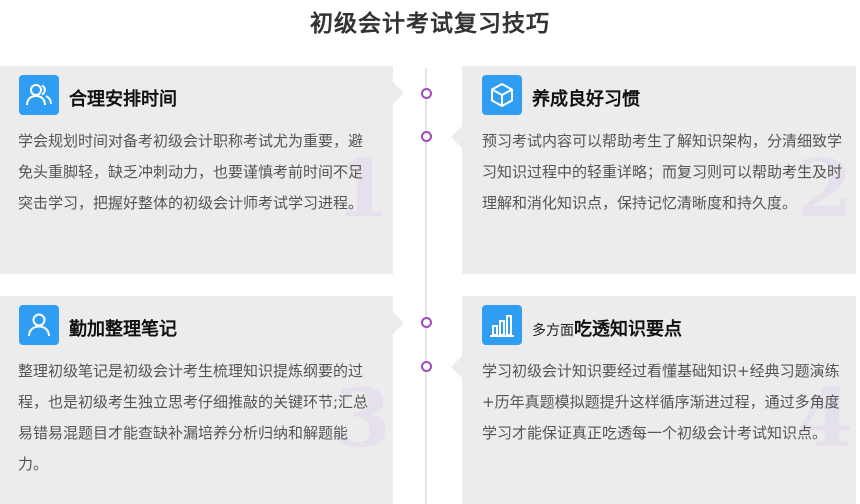 This screenshot has height=504, width=860. I want to click on users-icon, so click(39, 95).